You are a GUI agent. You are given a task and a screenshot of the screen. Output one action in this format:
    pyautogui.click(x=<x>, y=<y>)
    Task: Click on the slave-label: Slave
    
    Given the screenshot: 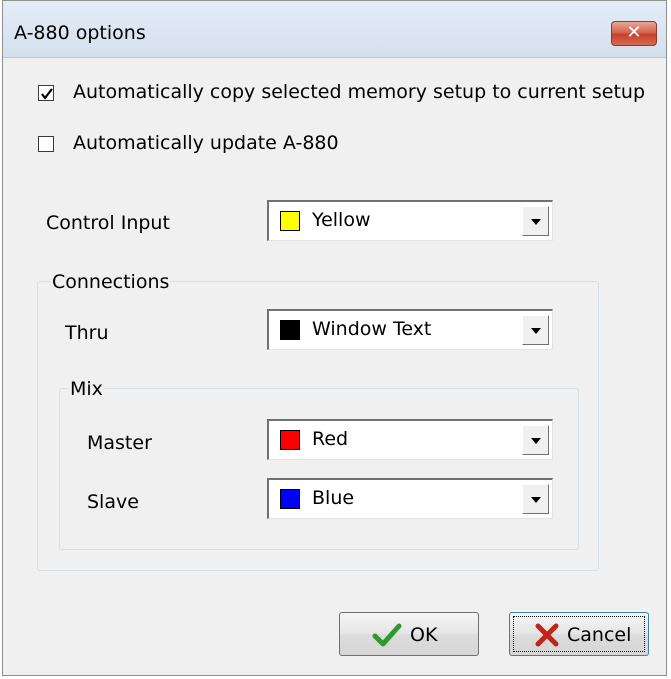 What is the action you would take?
    pyautogui.click(x=113, y=502)
    